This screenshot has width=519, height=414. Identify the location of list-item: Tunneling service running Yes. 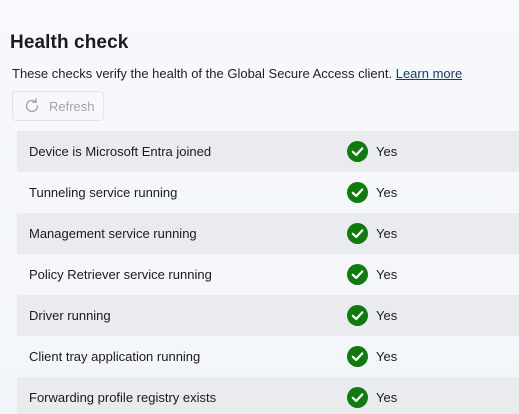
(268, 192).